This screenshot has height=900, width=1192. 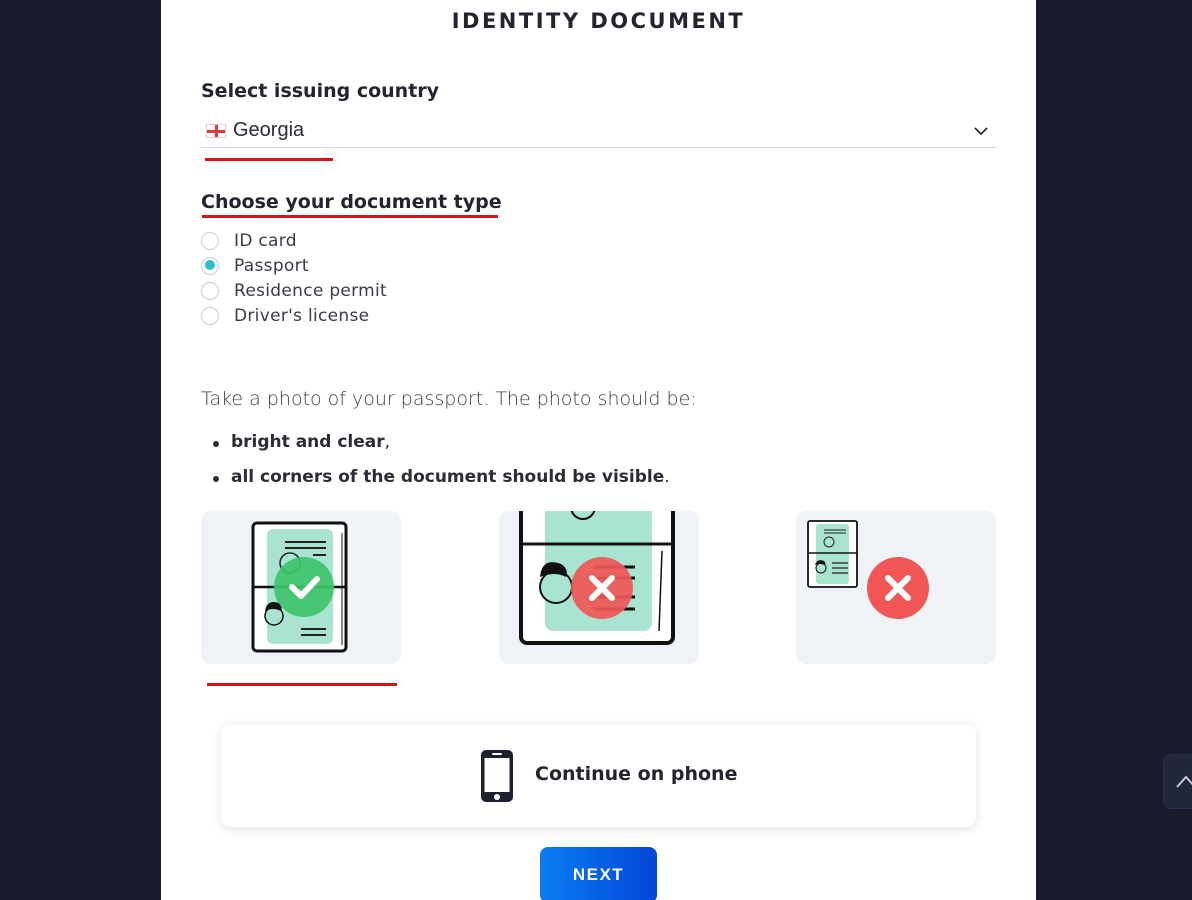 What do you see at coordinates (265, 240) in the screenshot?
I see `radio-label: ID card` at bounding box center [265, 240].